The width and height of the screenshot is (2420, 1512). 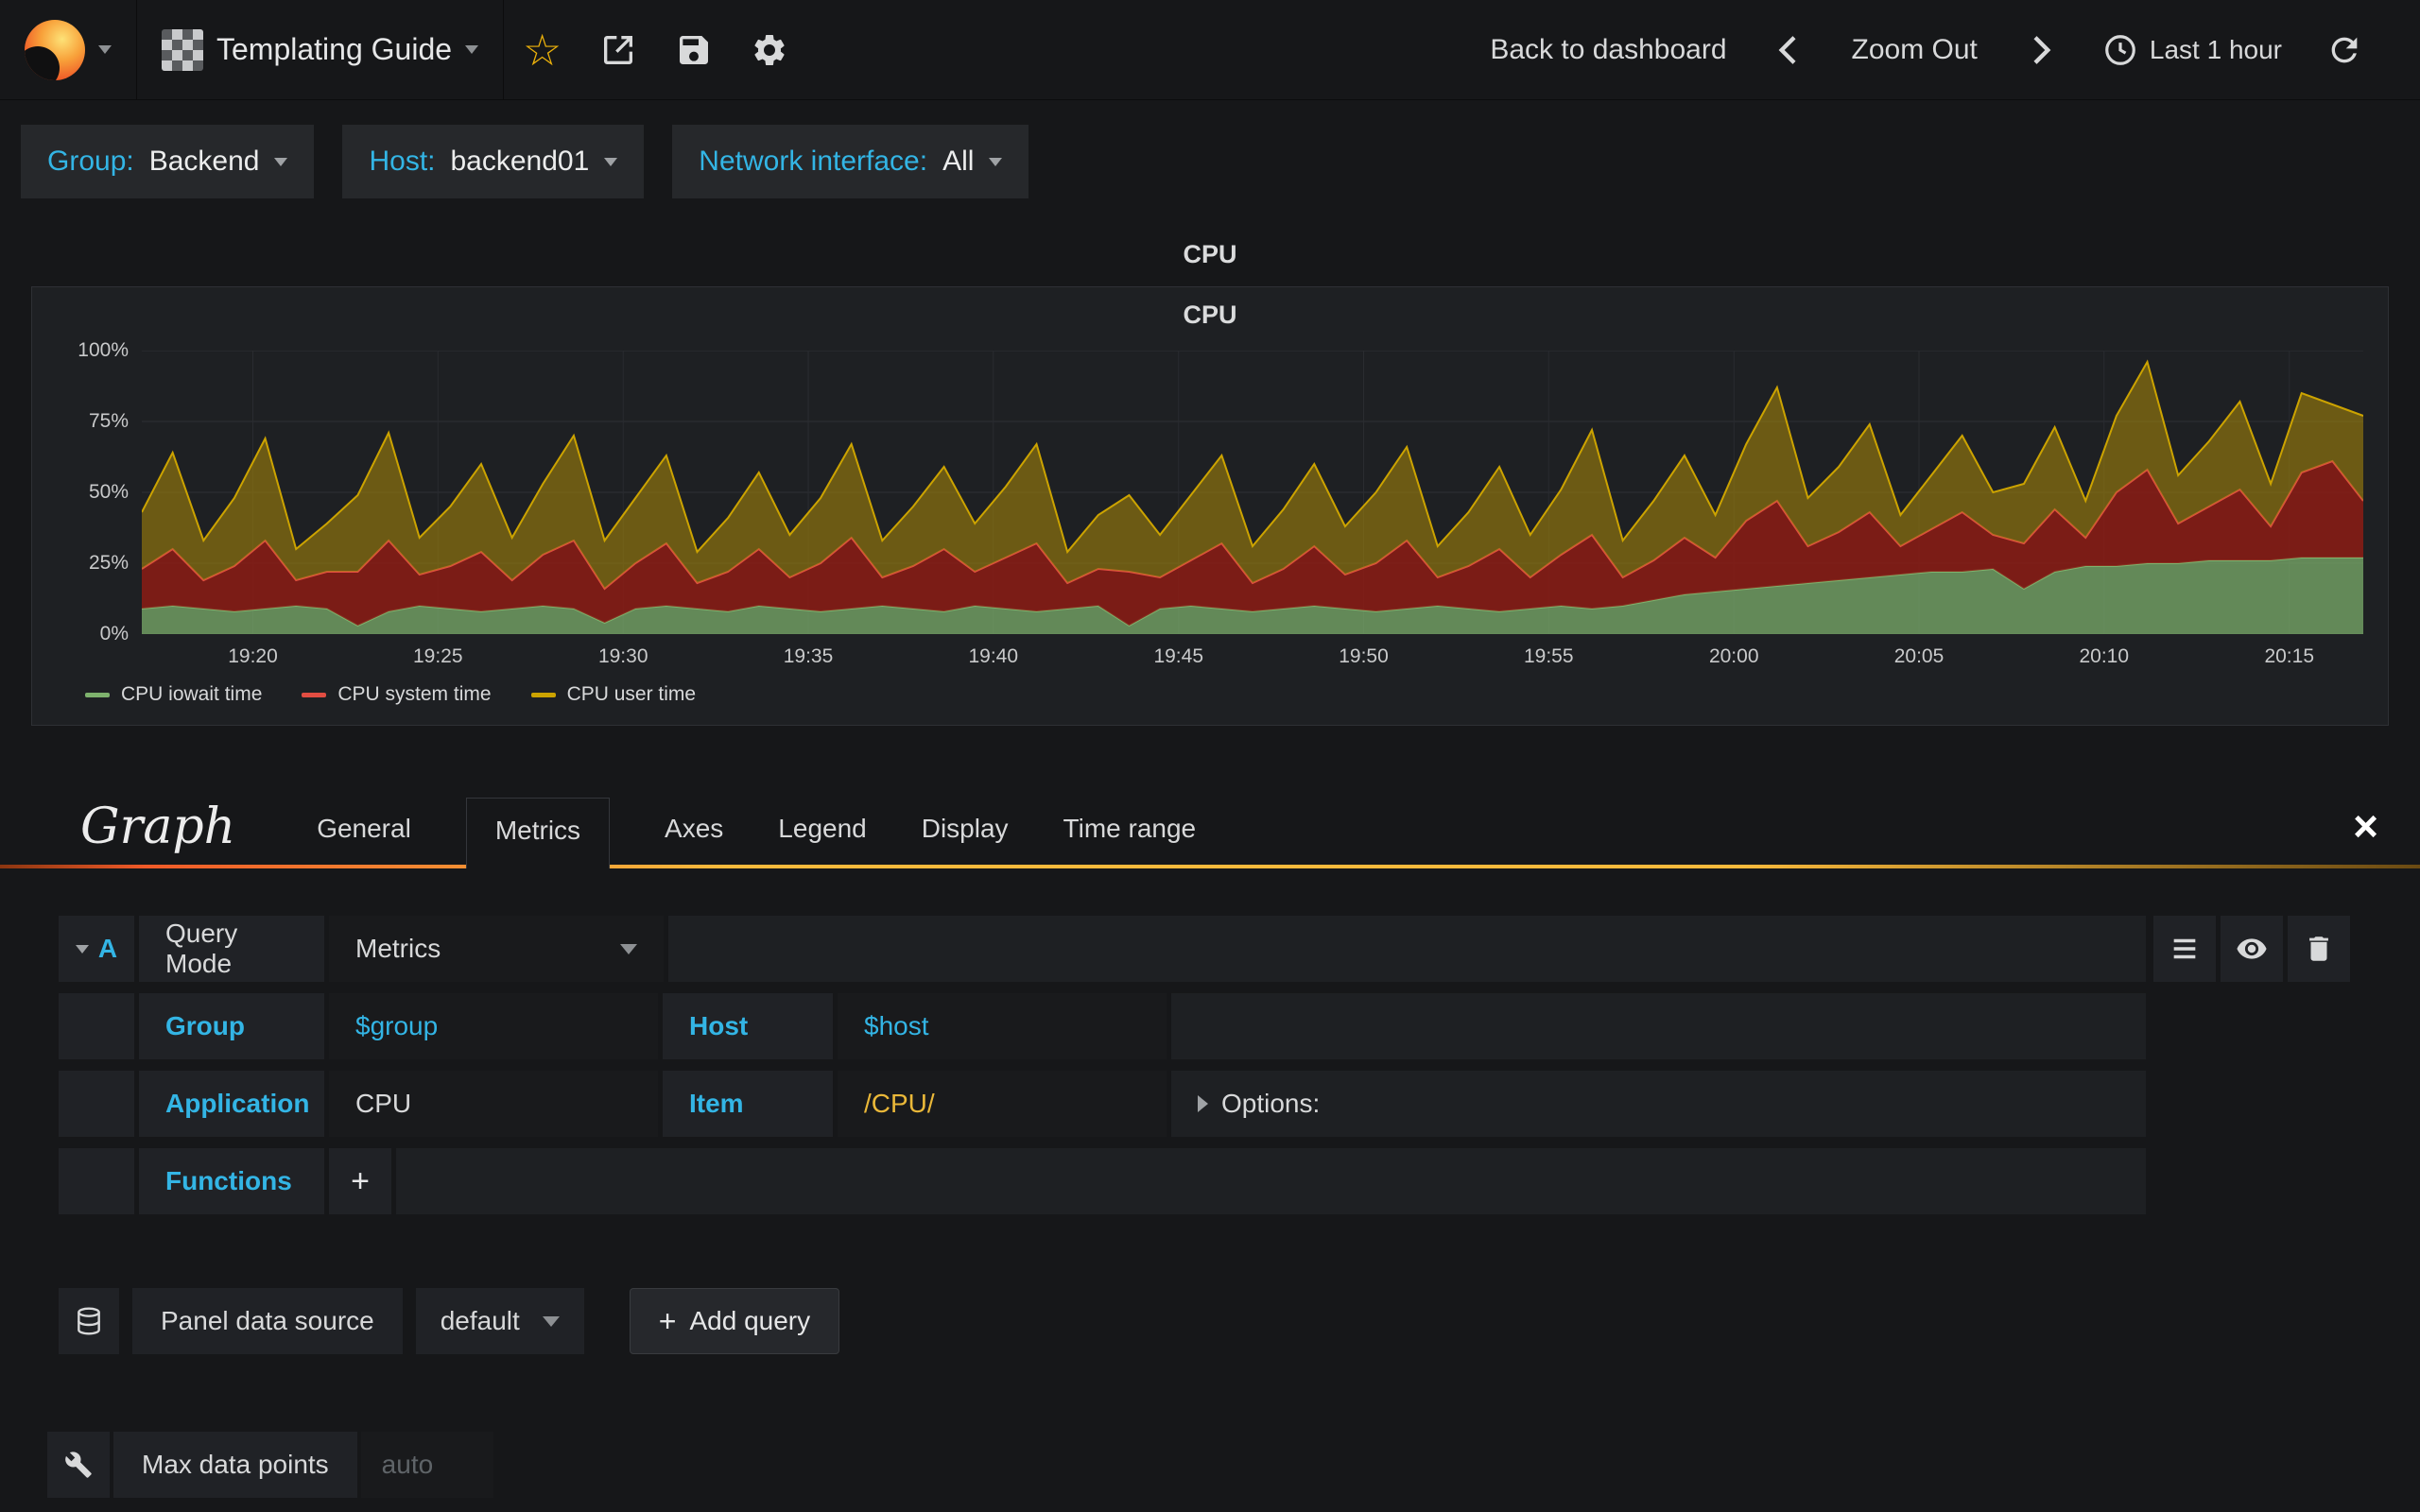 What do you see at coordinates (808, 656) in the screenshot?
I see `x-tick-label: 19:35` at bounding box center [808, 656].